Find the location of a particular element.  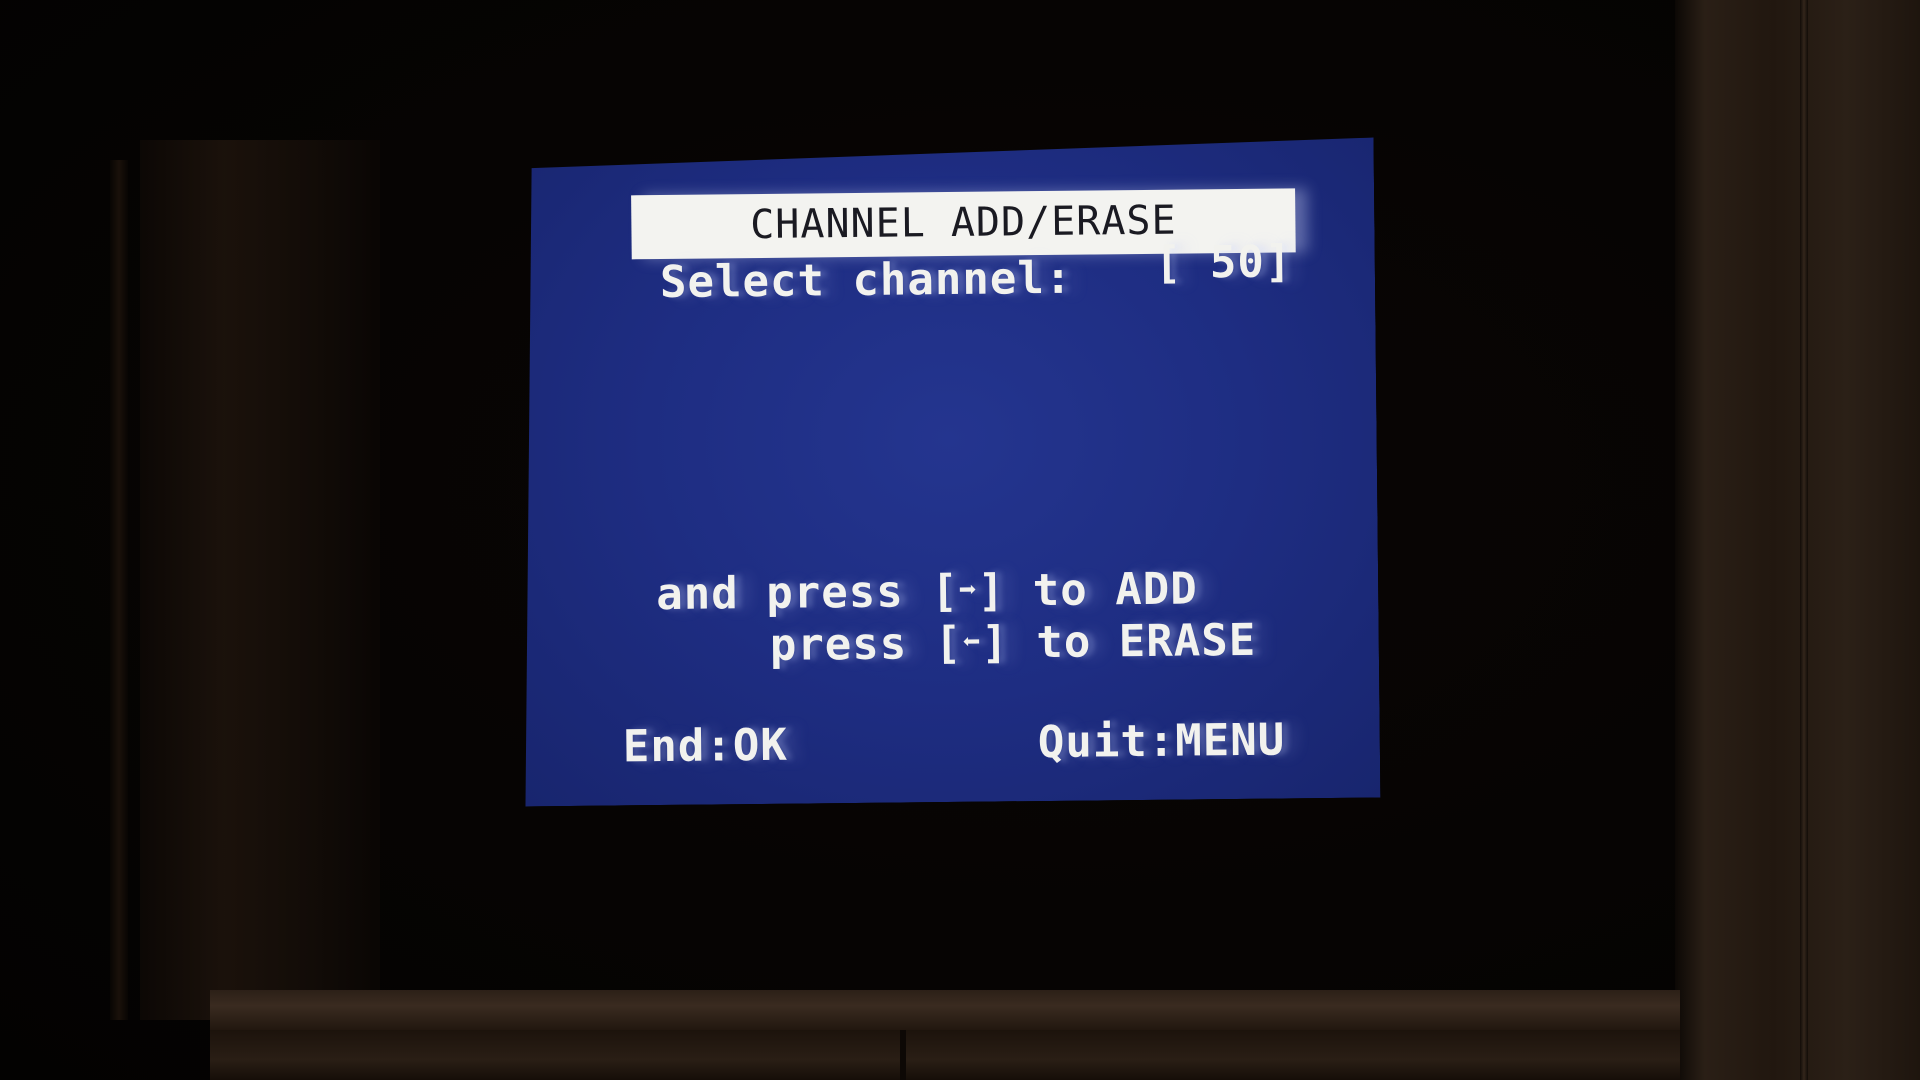

add-prefix: and press is located at coordinates (780, 593).